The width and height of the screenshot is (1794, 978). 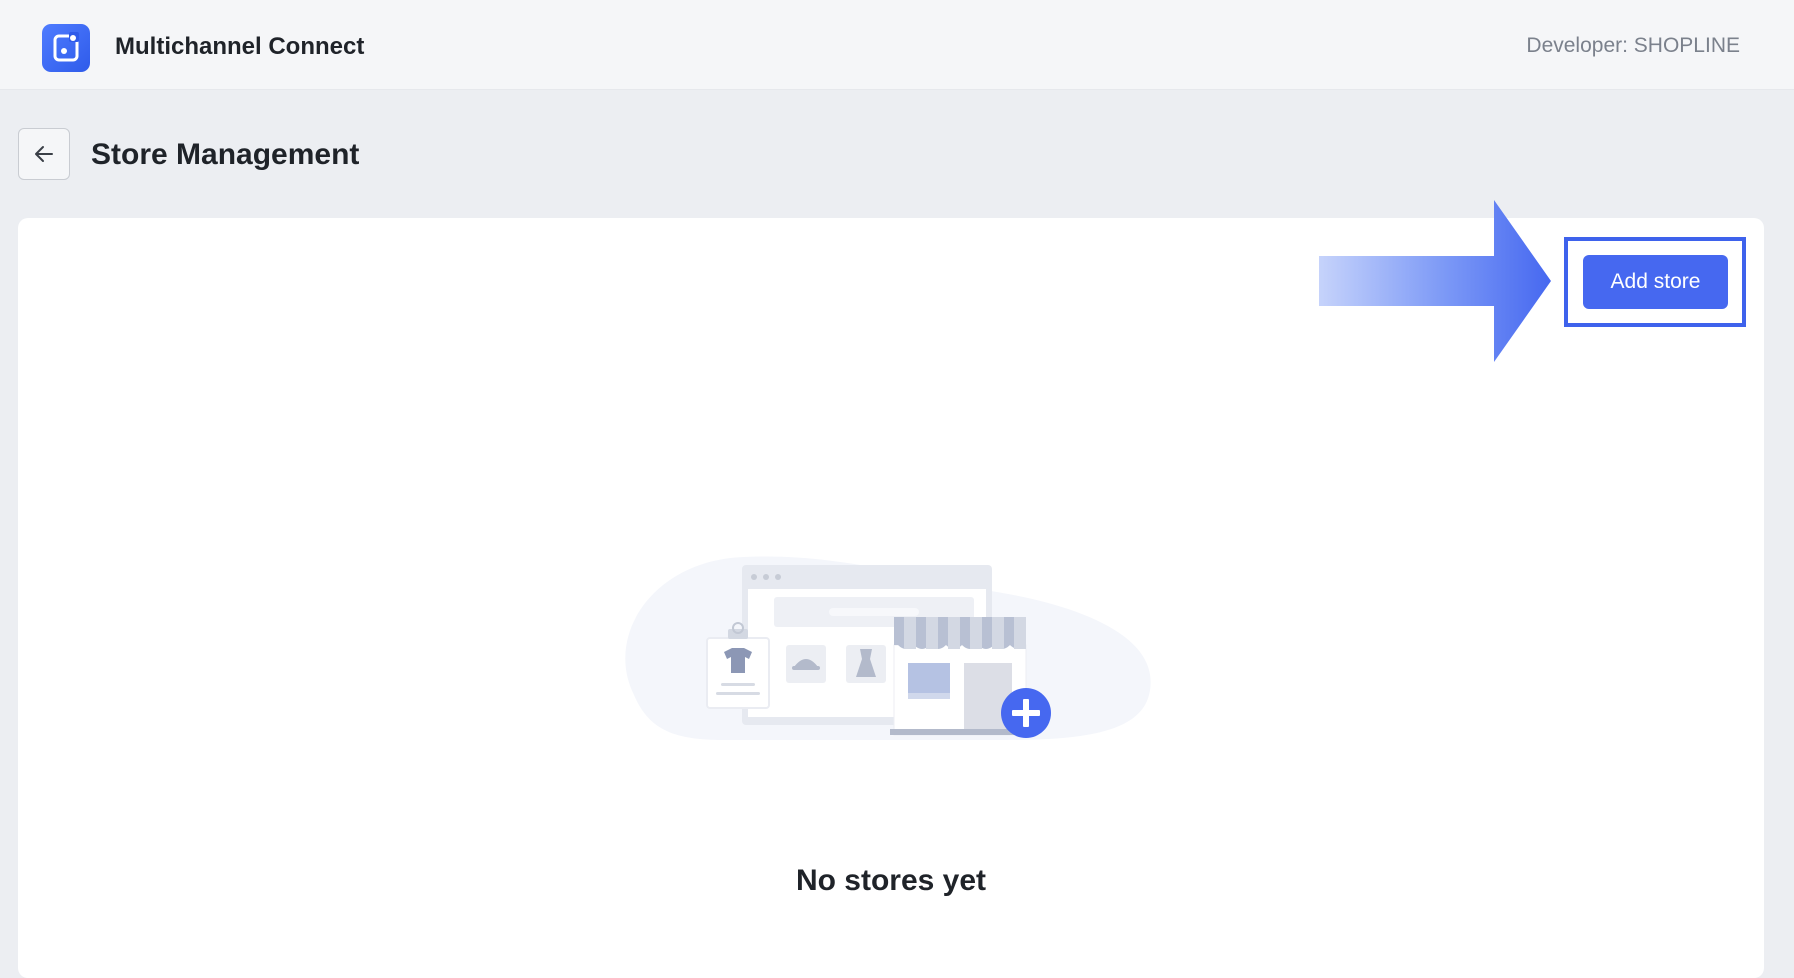 I want to click on annotation-arrow-icon, so click(x=1435, y=281).